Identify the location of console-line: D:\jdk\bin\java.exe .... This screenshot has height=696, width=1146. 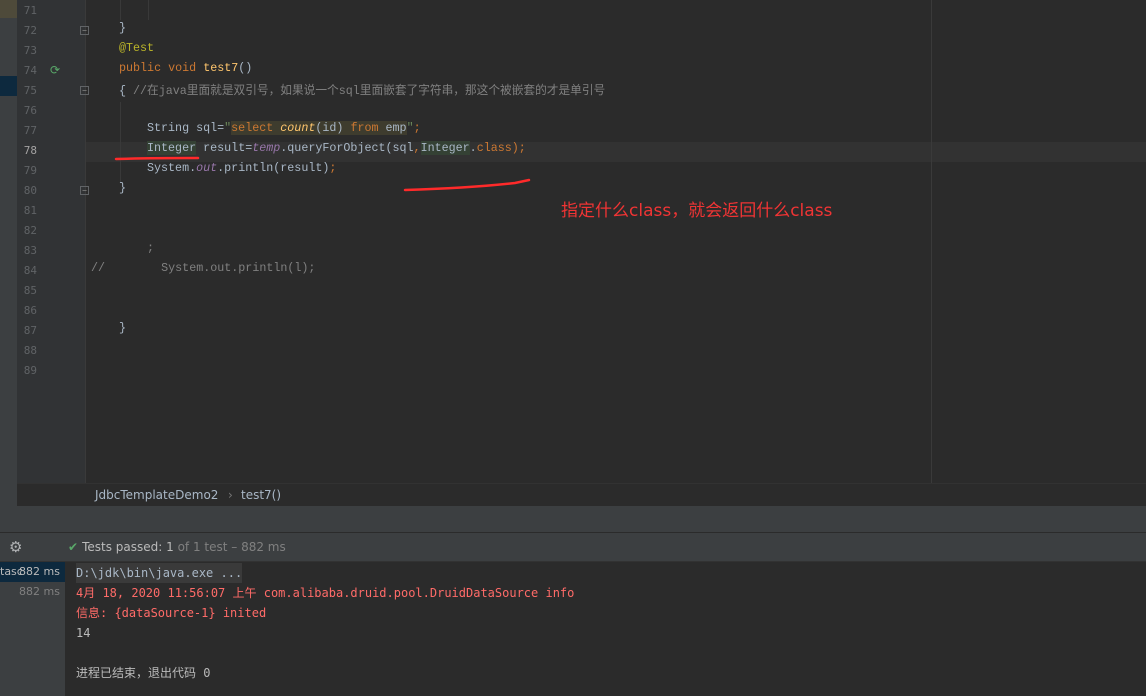
(159, 573).